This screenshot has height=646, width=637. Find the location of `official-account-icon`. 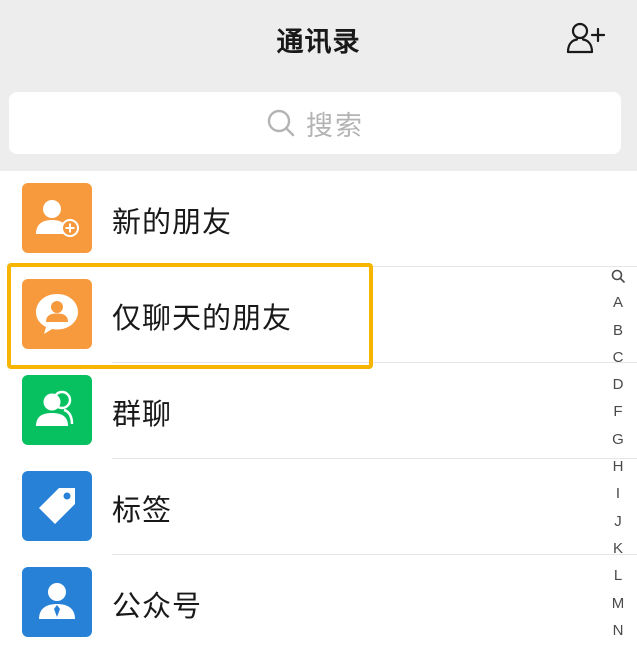

official-account-icon is located at coordinates (57, 602).